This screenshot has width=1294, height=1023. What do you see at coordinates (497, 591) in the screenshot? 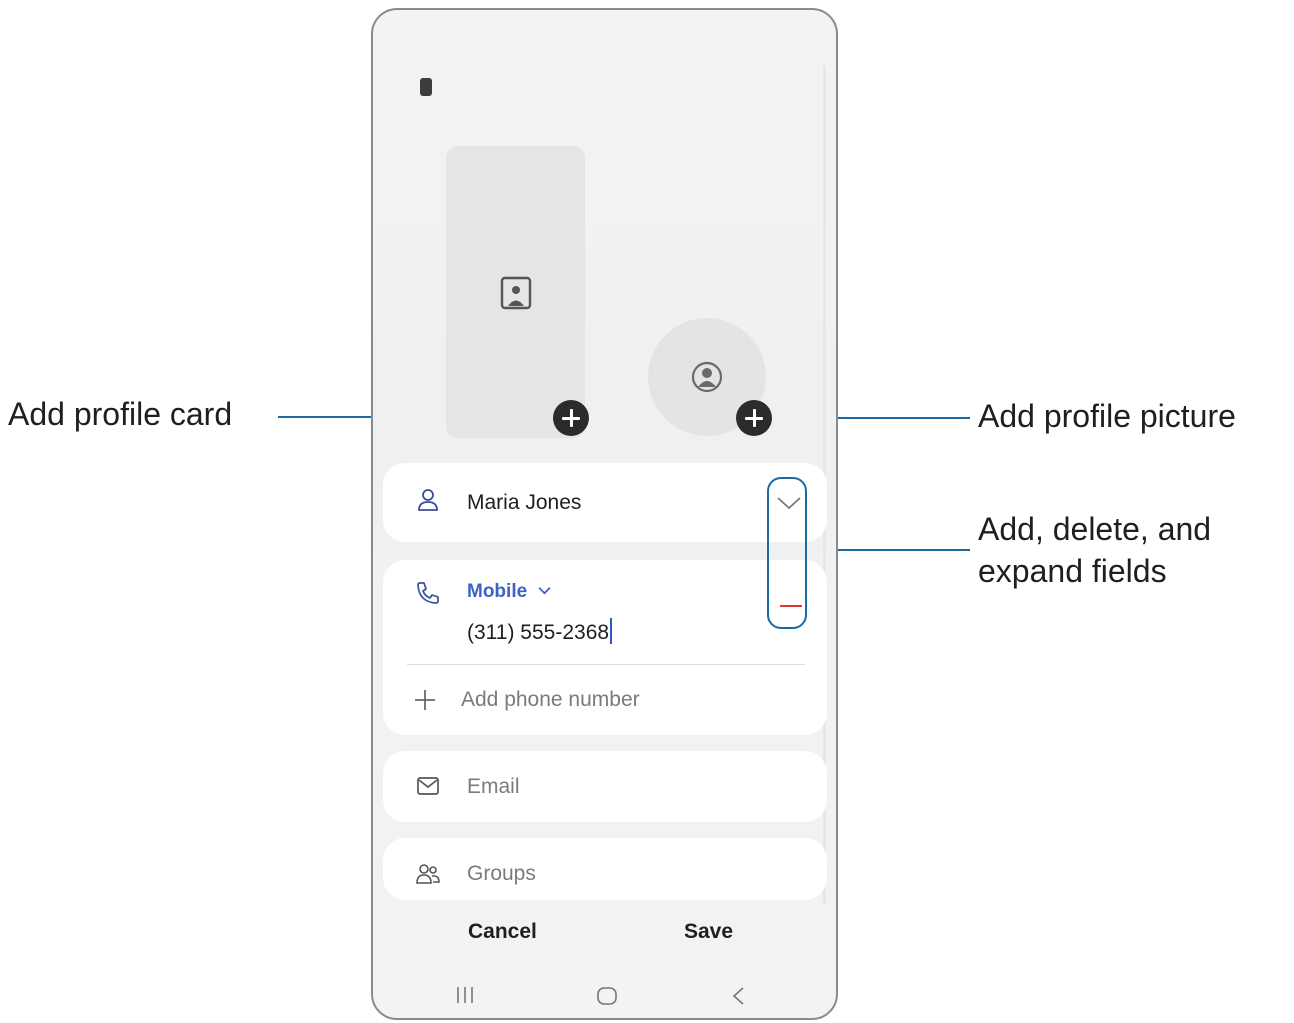
I see `phone-type-label: Mobile` at bounding box center [497, 591].